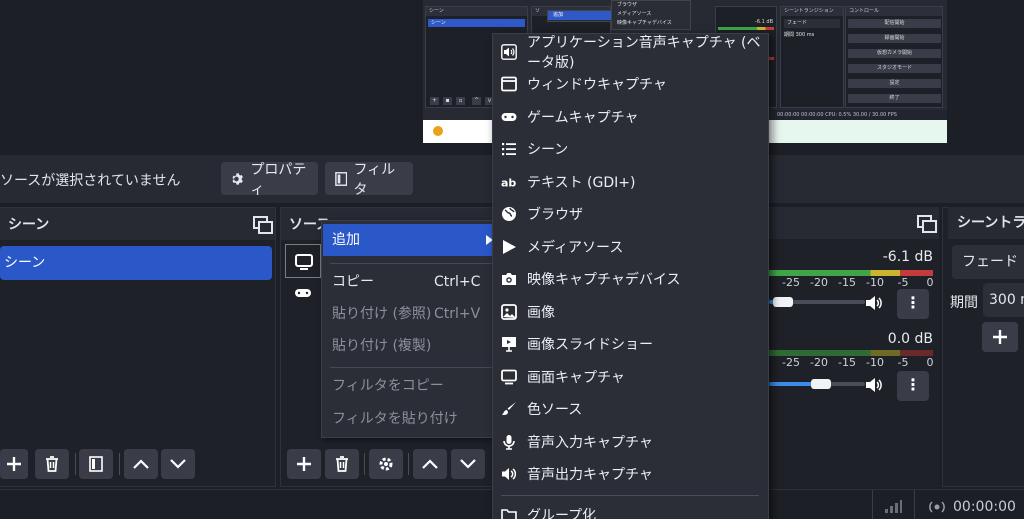 This screenshot has height=519, width=1024. What do you see at coordinates (872, 504) in the screenshot?
I see `status-divider` at bounding box center [872, 504].